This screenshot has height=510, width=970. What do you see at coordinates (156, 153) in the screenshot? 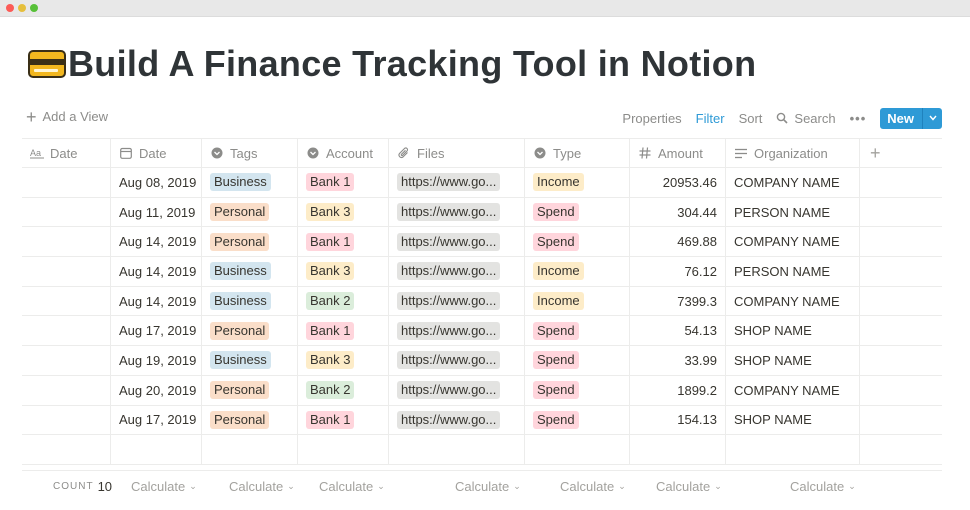
I see `column-header-date: Date` at bounding box center [156, 153].